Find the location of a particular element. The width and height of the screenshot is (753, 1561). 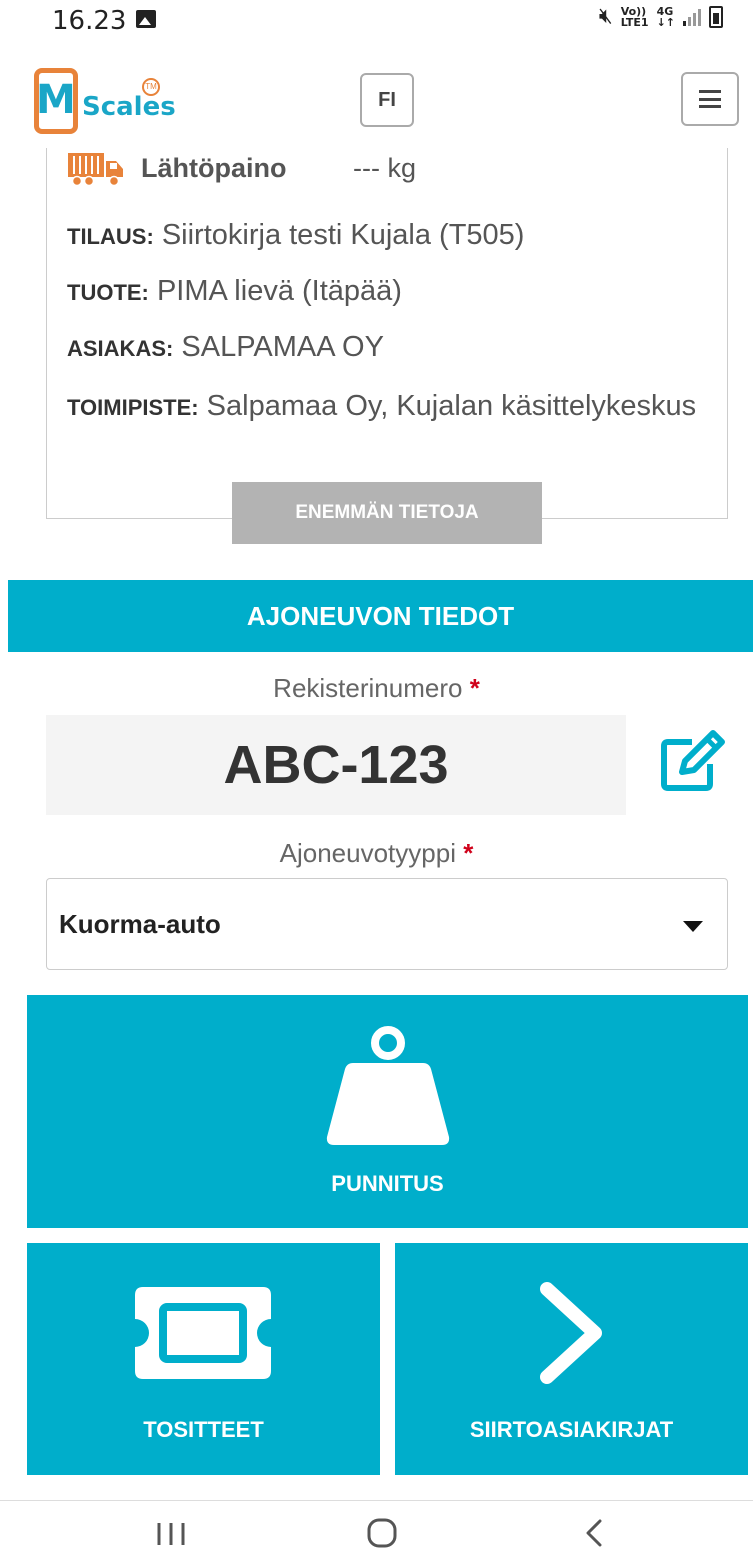

edit-plate-button is located at coordinates (694, 762).